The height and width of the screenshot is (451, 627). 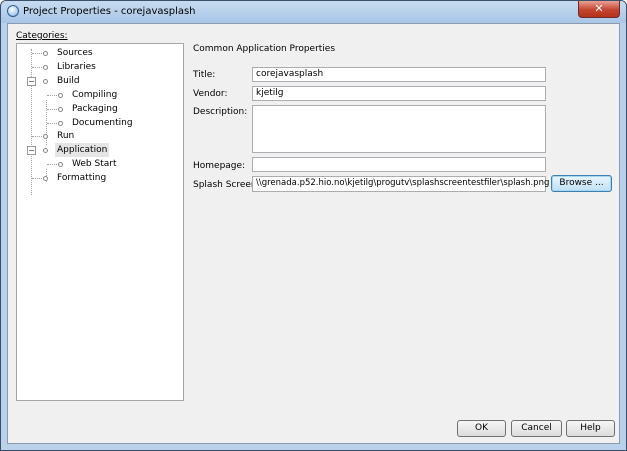 What do you see at coordinates (81, 178) in the screenshot?
I see `tree-item-formatting: Formatting` at bounding box center [81, 178].